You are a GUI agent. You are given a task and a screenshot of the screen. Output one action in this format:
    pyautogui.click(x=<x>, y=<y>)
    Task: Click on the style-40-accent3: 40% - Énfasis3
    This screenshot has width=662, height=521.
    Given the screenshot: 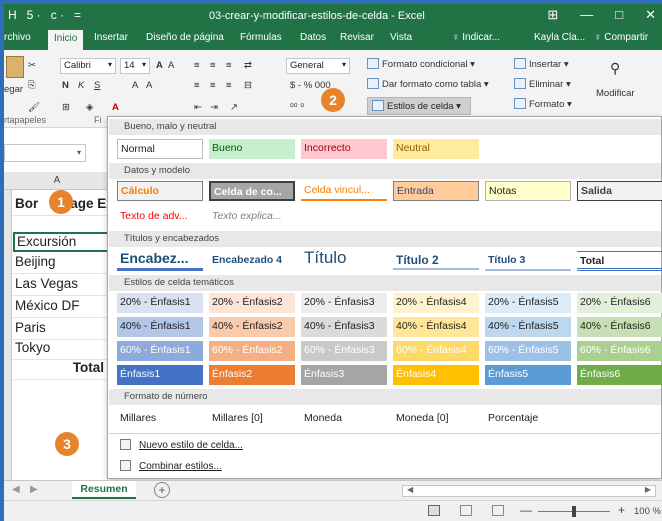 What is the action you would take?
    pyautogui.click(x=344, y=327)
    